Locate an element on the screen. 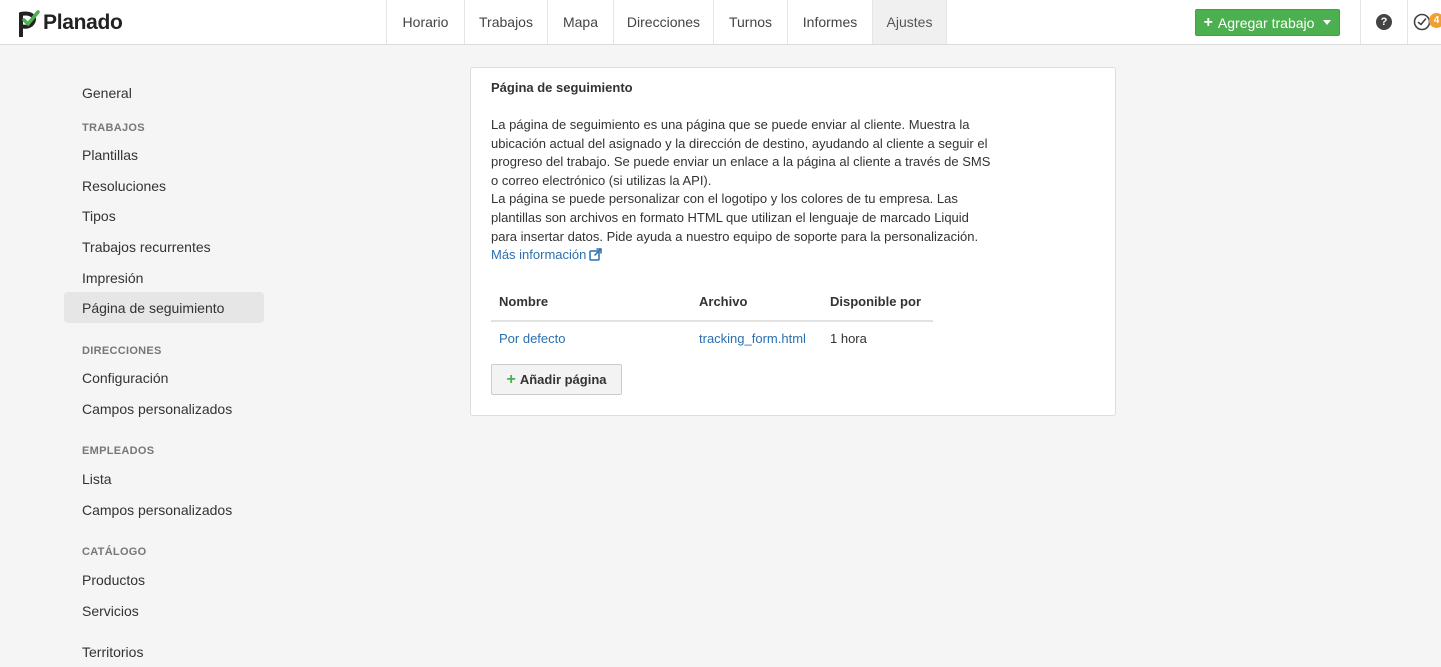 The width and height of the screenshot is (1441, 667). add-page-label: Añadir página is located at coordinates (563, 379).